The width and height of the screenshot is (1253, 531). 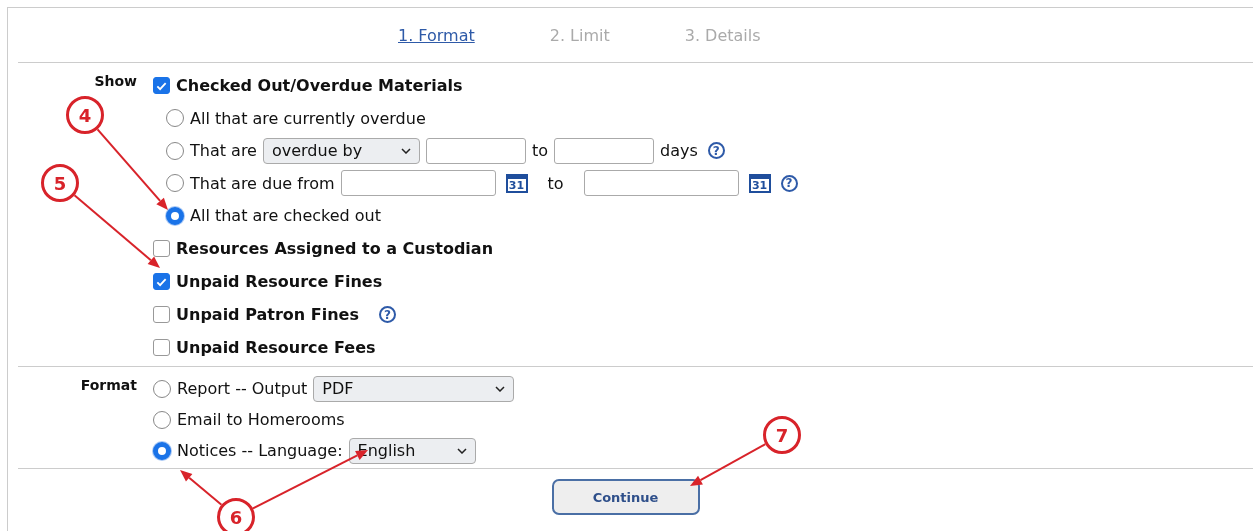 I want to click on option-label: Notices -- Language:, so click(x=260, y=450).